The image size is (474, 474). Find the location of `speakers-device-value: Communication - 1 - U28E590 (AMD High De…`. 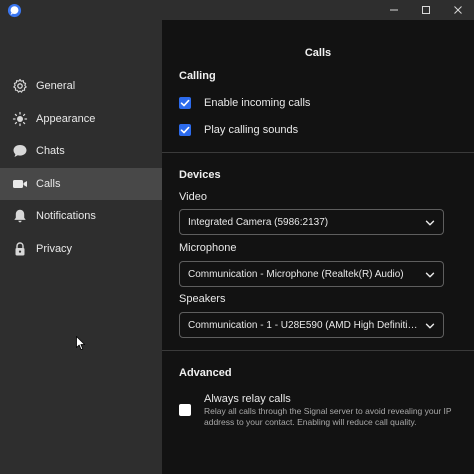

speakers-device-value: Communication - 1 - U28E590 (AMD High De… is located at coordinates (304, 325).